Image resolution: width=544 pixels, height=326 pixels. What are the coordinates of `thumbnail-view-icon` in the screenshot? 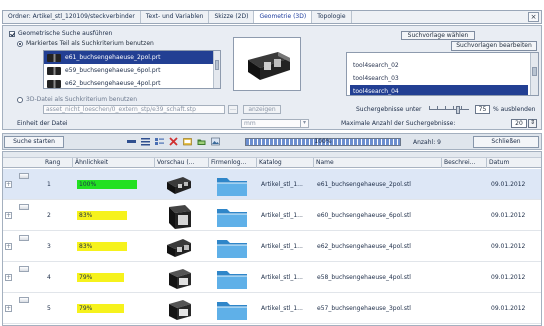 It's located at (159, 141).